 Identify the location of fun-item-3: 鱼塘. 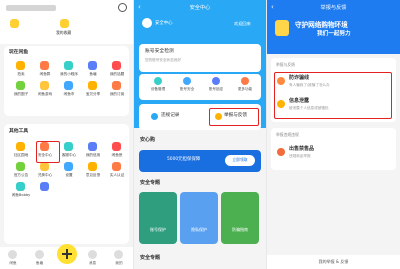
(93, 69).